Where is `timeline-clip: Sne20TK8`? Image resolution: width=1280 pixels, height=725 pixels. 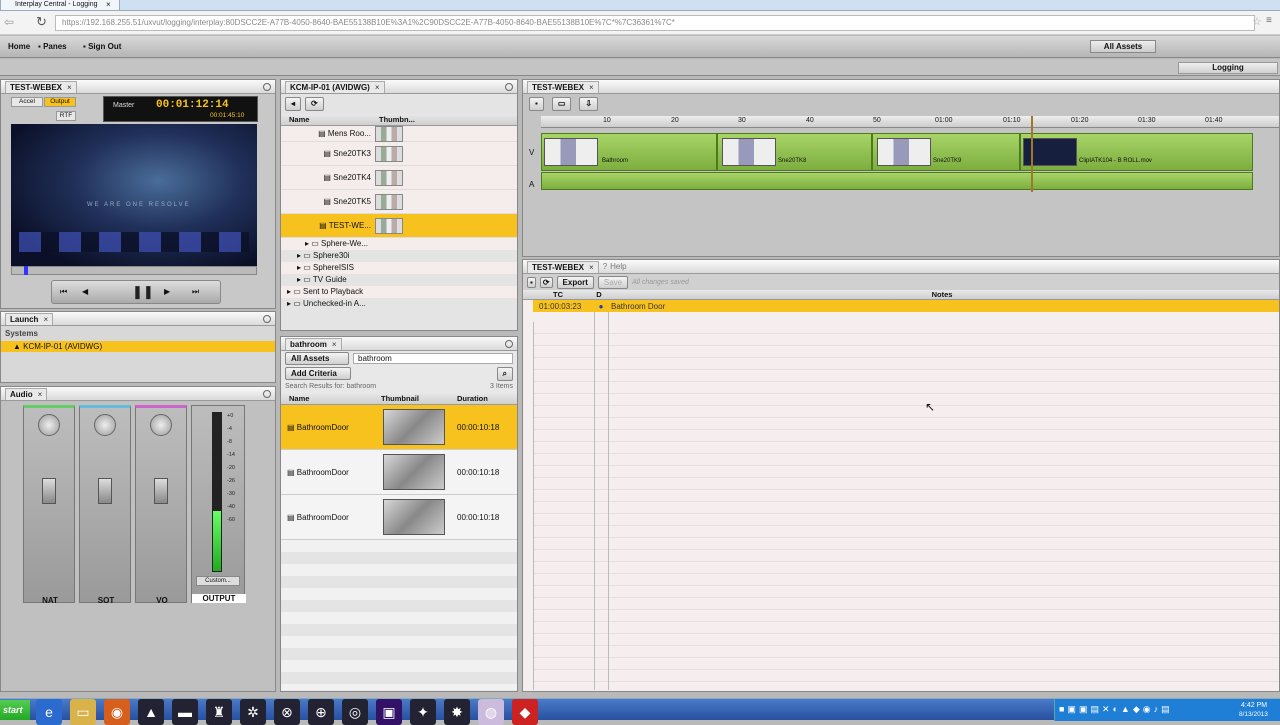 timeline-clip: Sne20TK8 is located at coordinates (794, 152).